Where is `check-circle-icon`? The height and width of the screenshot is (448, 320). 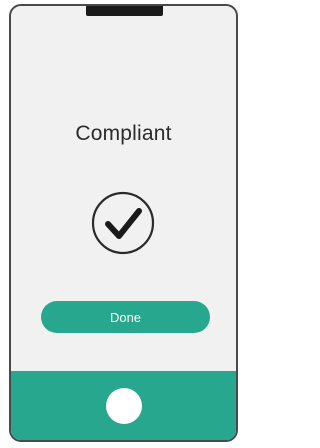 check-circle-icon is located at coordinates (123, 223).